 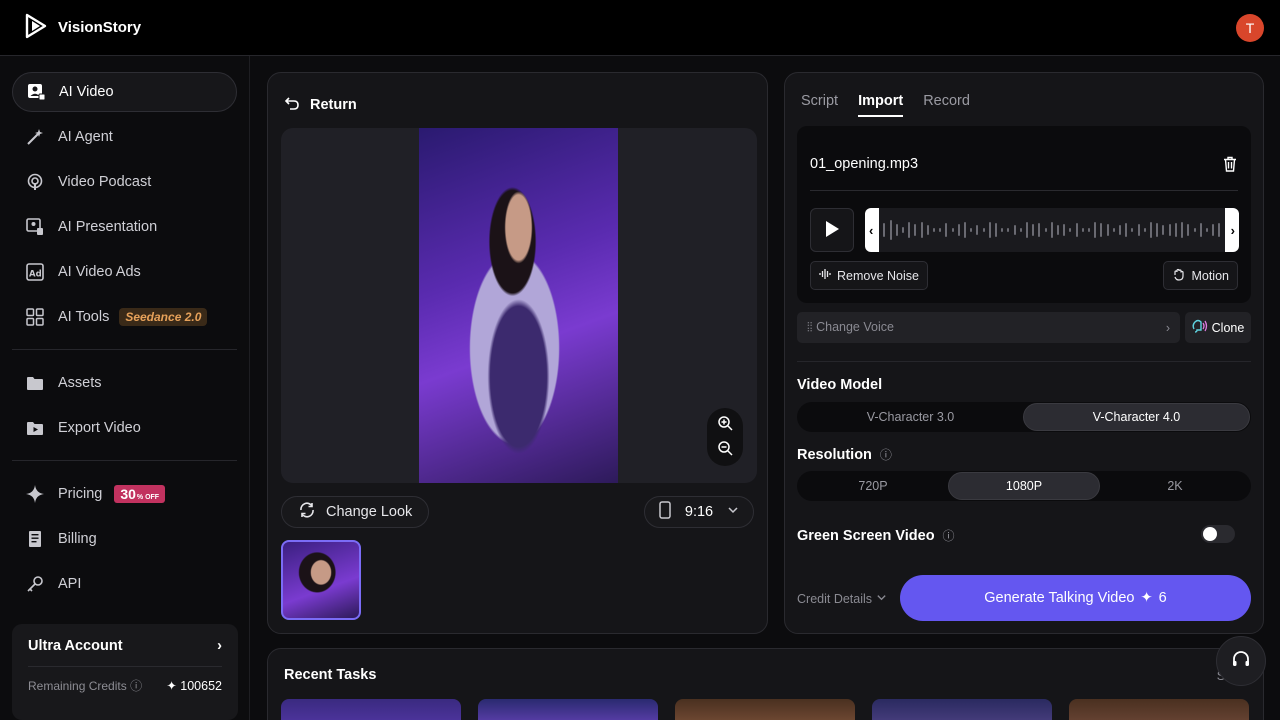 What do you see at coordinates (35, 227) in the screenshot?
I see `presentation-icon` at bounding box center [35, 227].